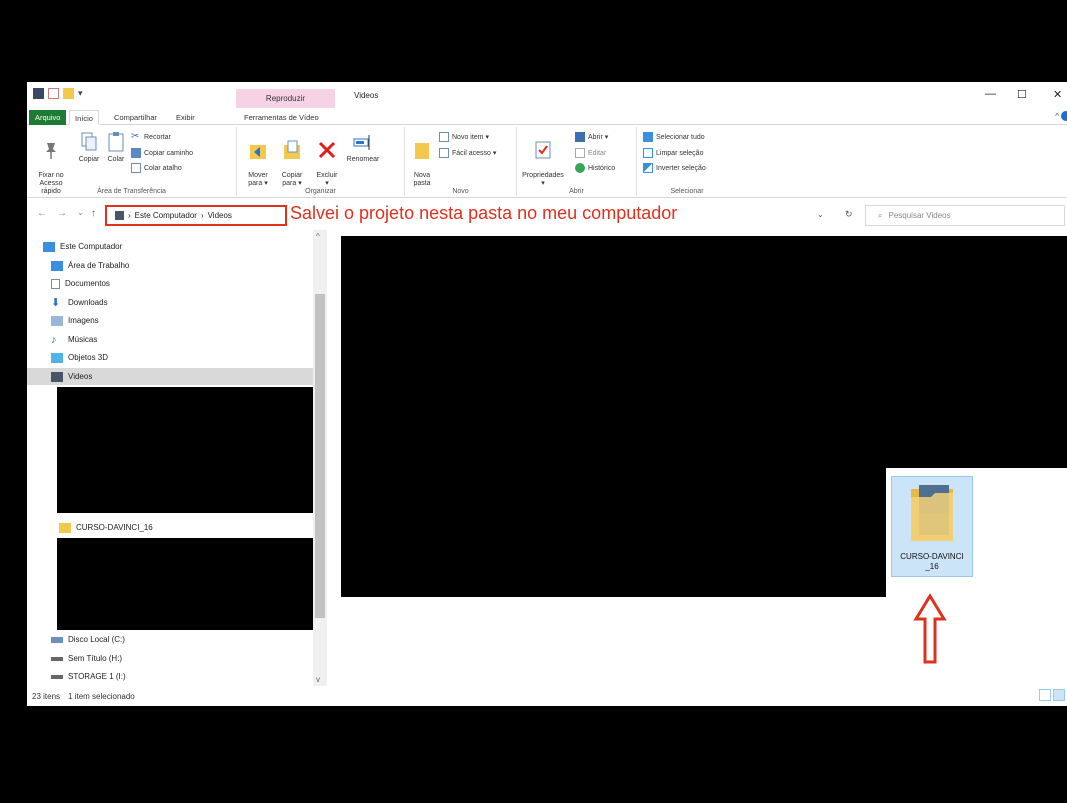 This screenshot has width=1067, height=803. I want to click on annotation-arrow-icon, so click(930, 628).